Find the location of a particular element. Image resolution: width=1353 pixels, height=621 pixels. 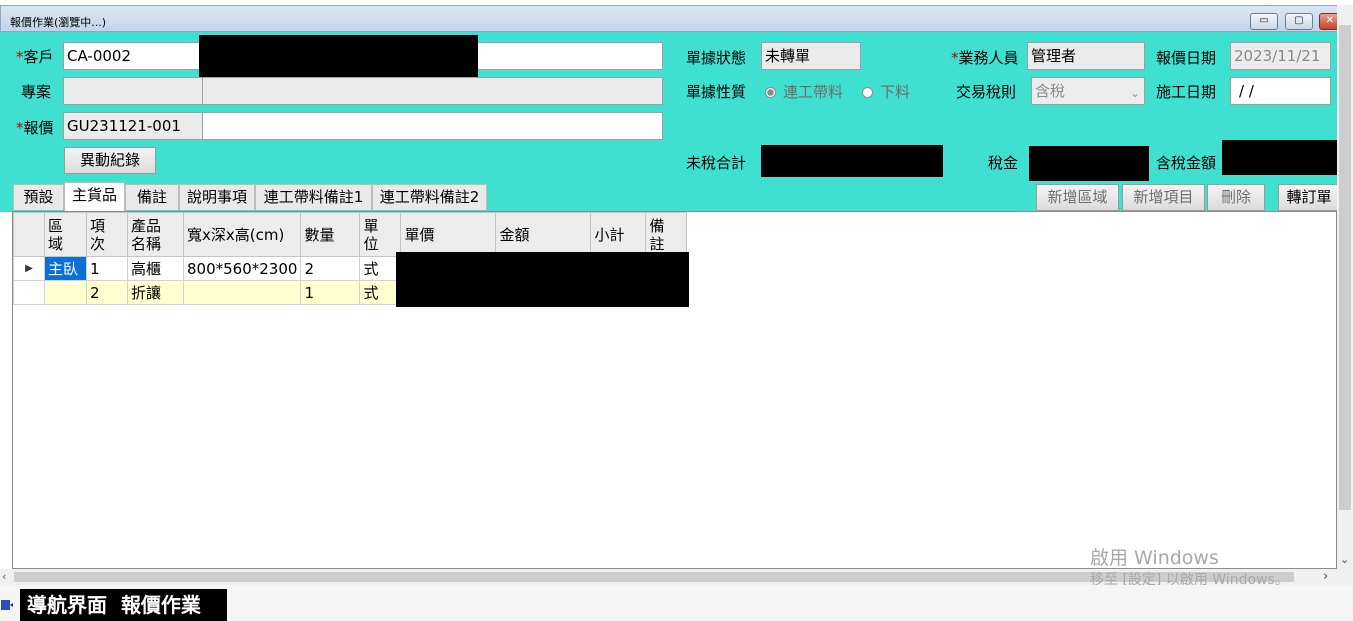

tab-notes: 備註 is located at coordinates (152, 197).